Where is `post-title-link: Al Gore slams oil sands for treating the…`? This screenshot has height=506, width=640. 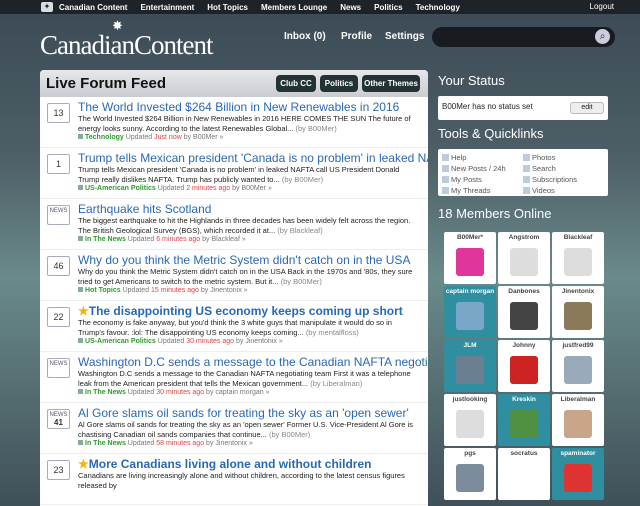 post-title-link: Al Gore slams oil sands for treating the… is located at coordinates (253, 413).